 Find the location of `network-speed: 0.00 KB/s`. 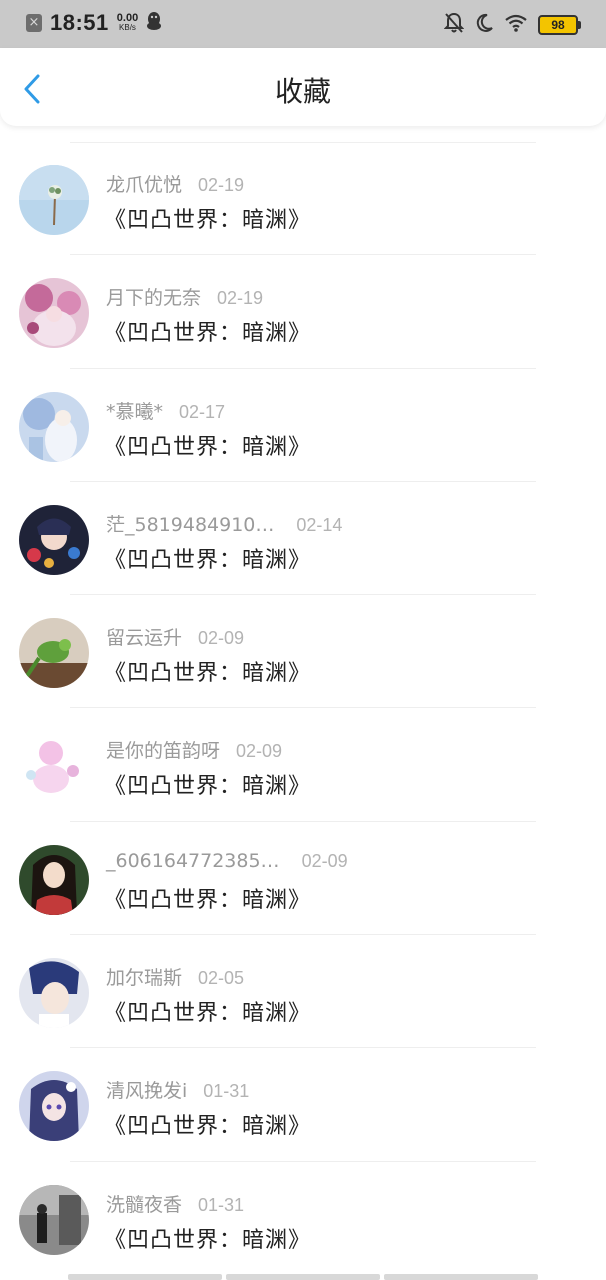

network-speed: 0.00 KB/s is located at coordinates (127, 23).